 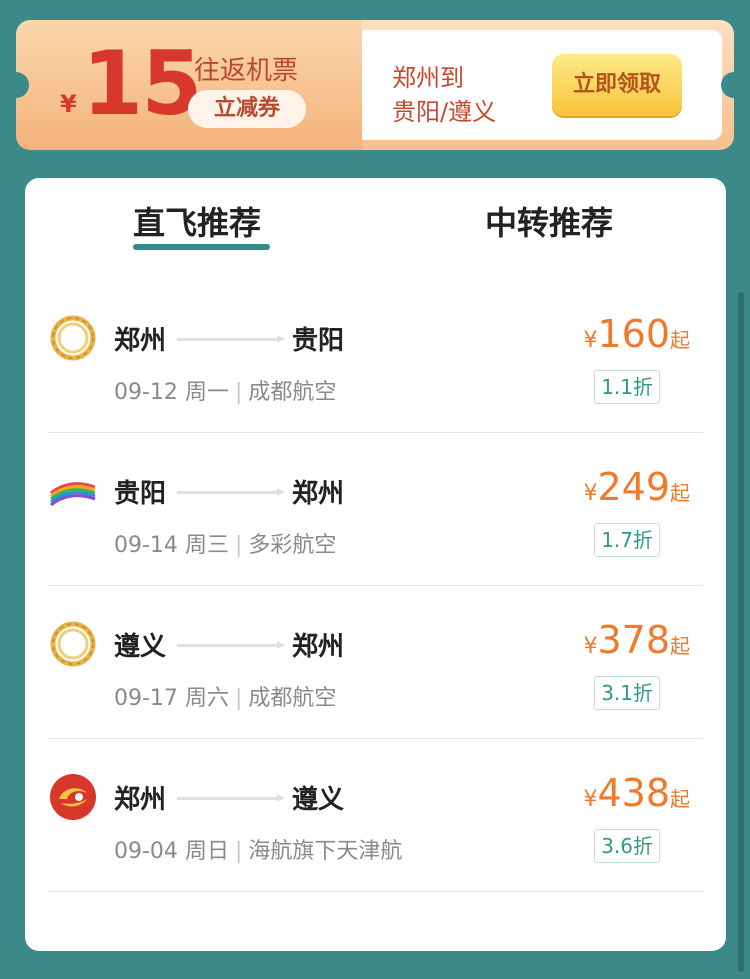 What do you see at coordinates (375, 356) in the screenshot?
I see `flight-row: 郑州 贵阳 09-12 周一 | 成都航空 ¥160起 1.1折` at bounding box center [375, 356].